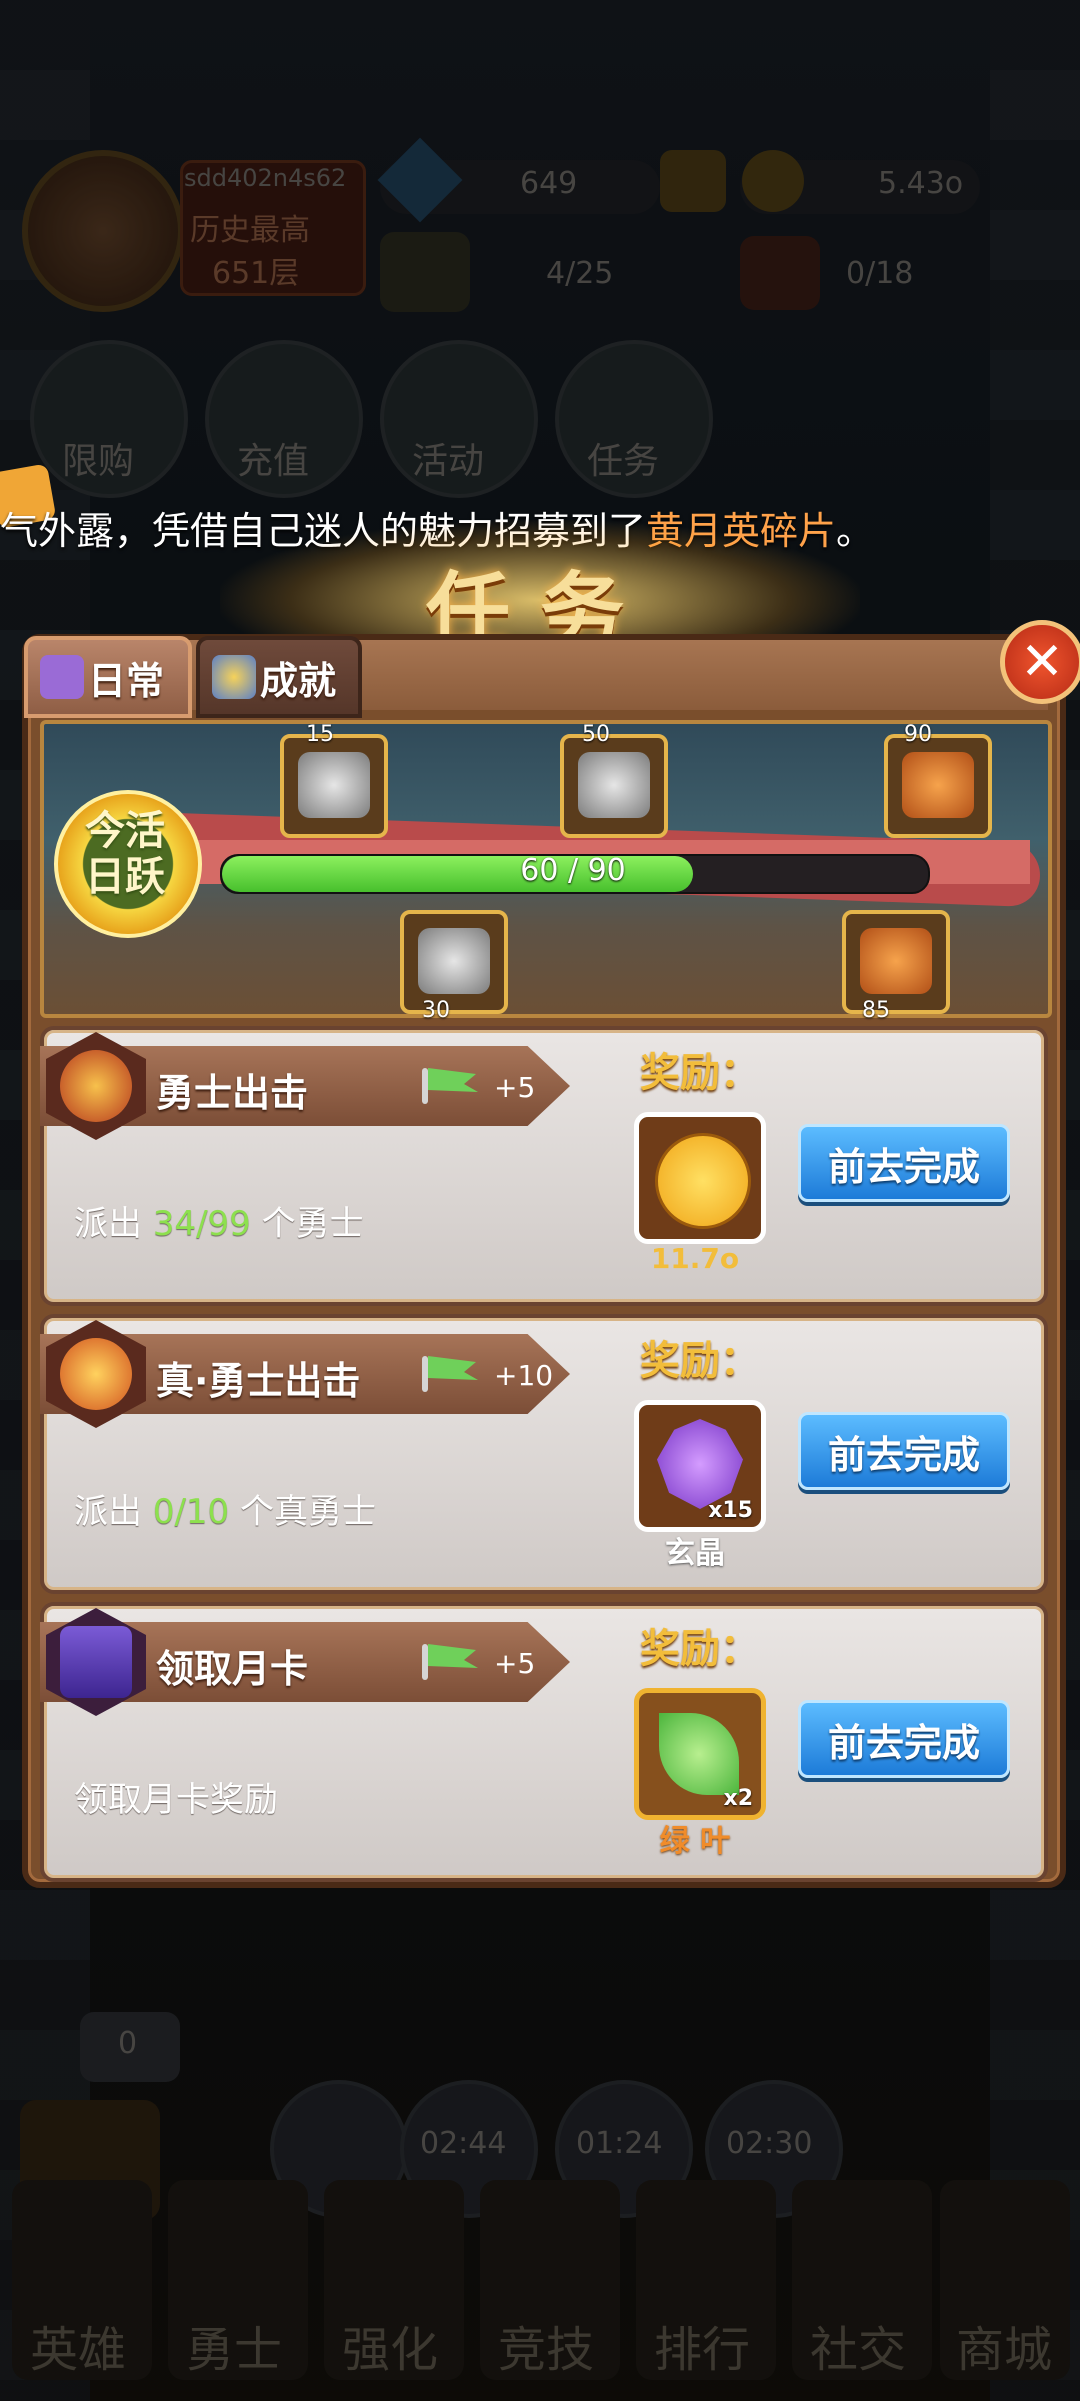 The image size is (1080, 2401). I want to click on activity-badge-label: 今活 日跃, so click(125, 854).